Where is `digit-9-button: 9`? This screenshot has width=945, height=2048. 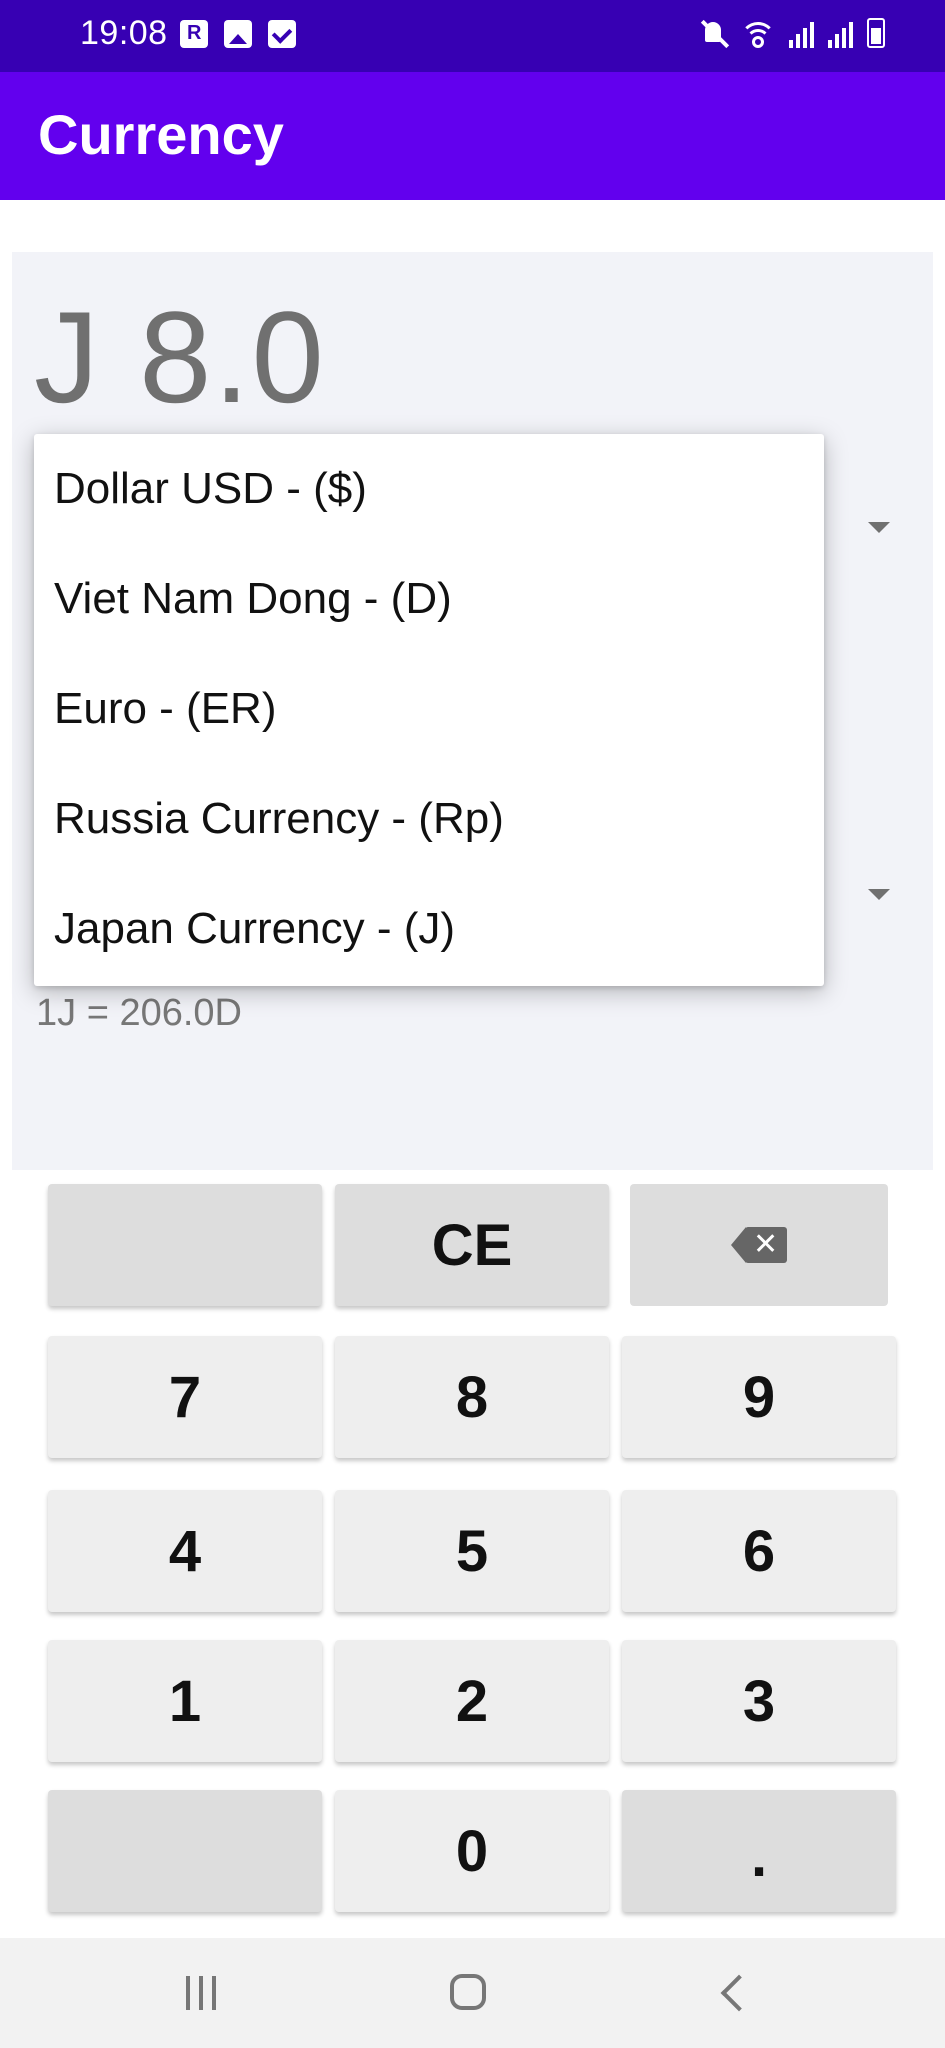
digit-9-button: 9 is located at coordinates (759, 1397).